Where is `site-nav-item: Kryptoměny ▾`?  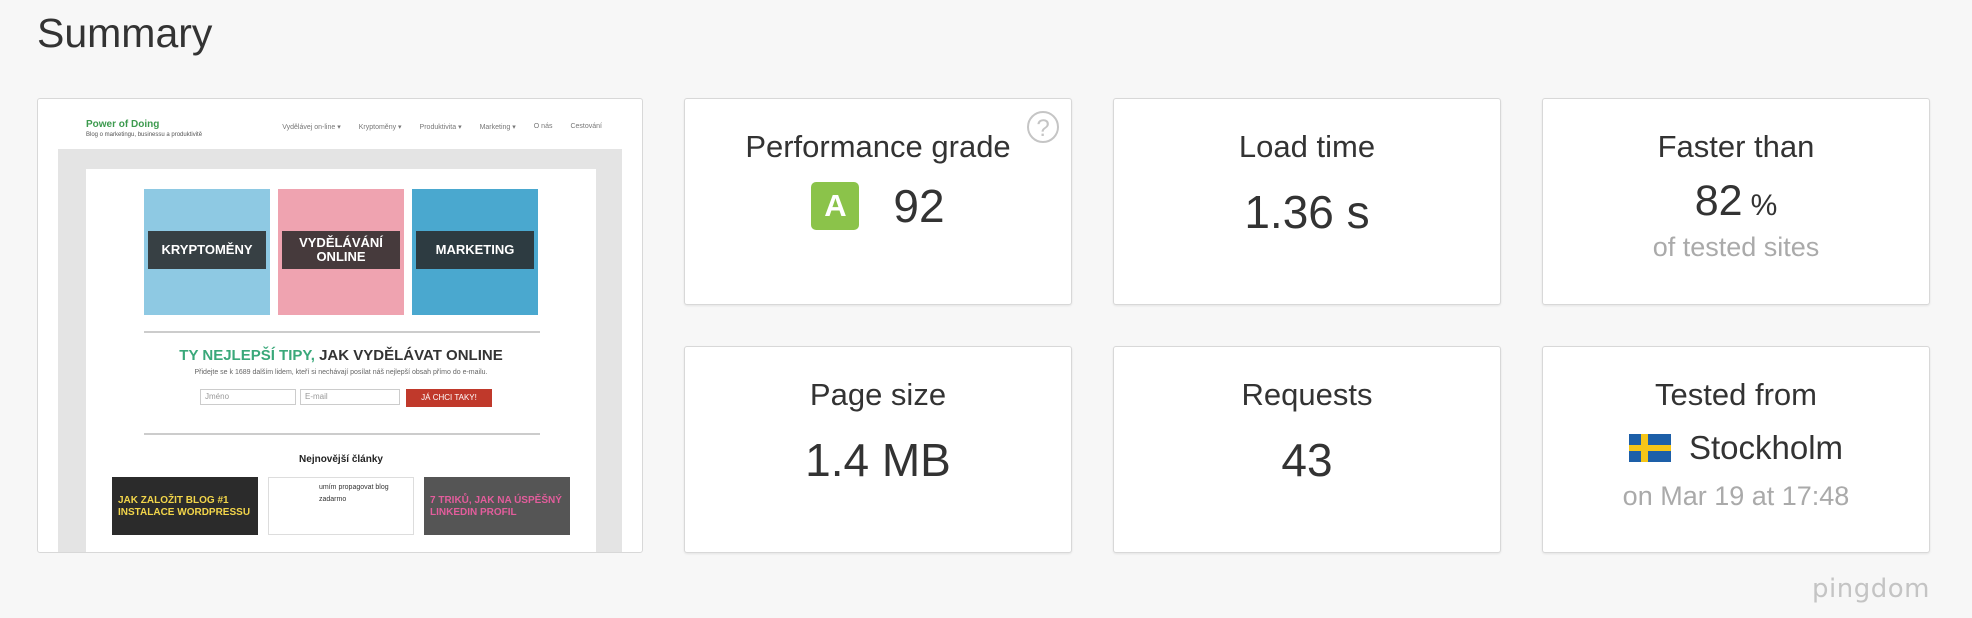 site-nav-item: Kryptoměny ▾ is located at coordinates (380, 127).